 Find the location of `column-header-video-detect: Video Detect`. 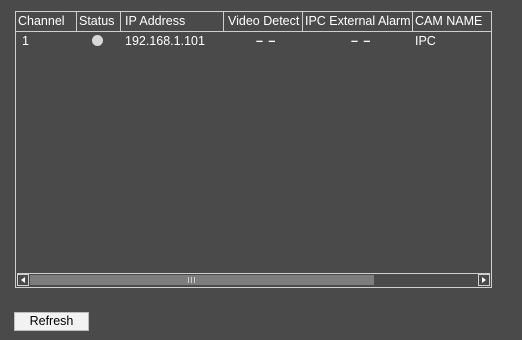

column-header-video-detect: Video Detect is located at coordinates (263, 21).